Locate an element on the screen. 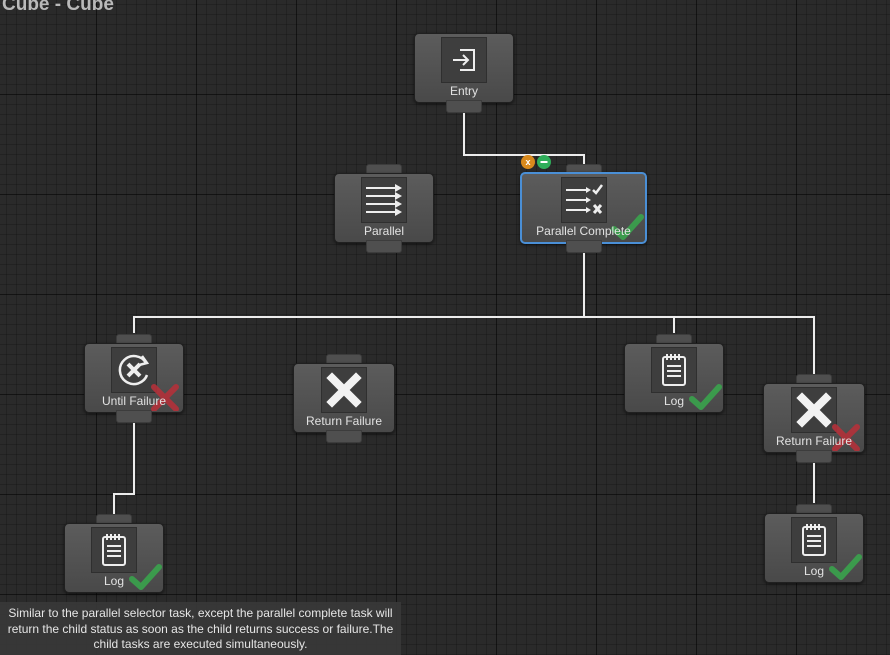 This screenshot has width=890, height=655. parallel-node: Parallel is located at coordinates (384, 208).